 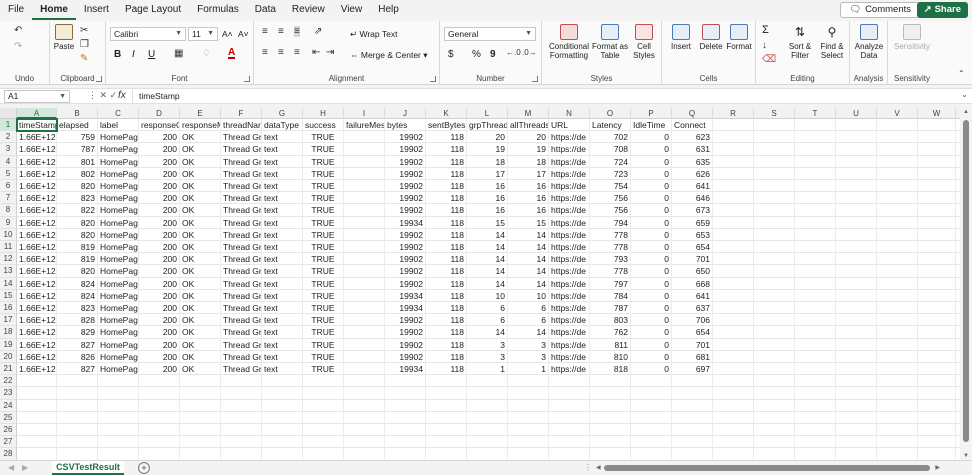 What do you see at coordinates (118, 222) in the screenshot?
I see `cell-c9: HomePage` at bounding box center [118, 222].